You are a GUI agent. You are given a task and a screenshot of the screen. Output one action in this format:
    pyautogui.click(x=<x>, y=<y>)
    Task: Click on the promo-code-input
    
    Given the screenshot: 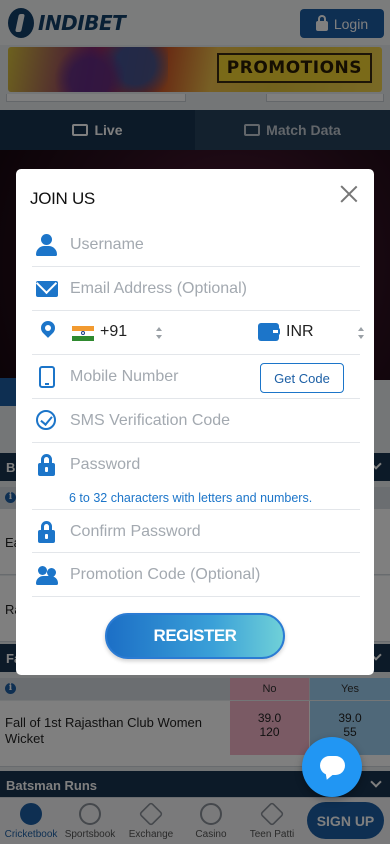 What is the action you would take?
    pyautogui.click(x=210, y=574)
    